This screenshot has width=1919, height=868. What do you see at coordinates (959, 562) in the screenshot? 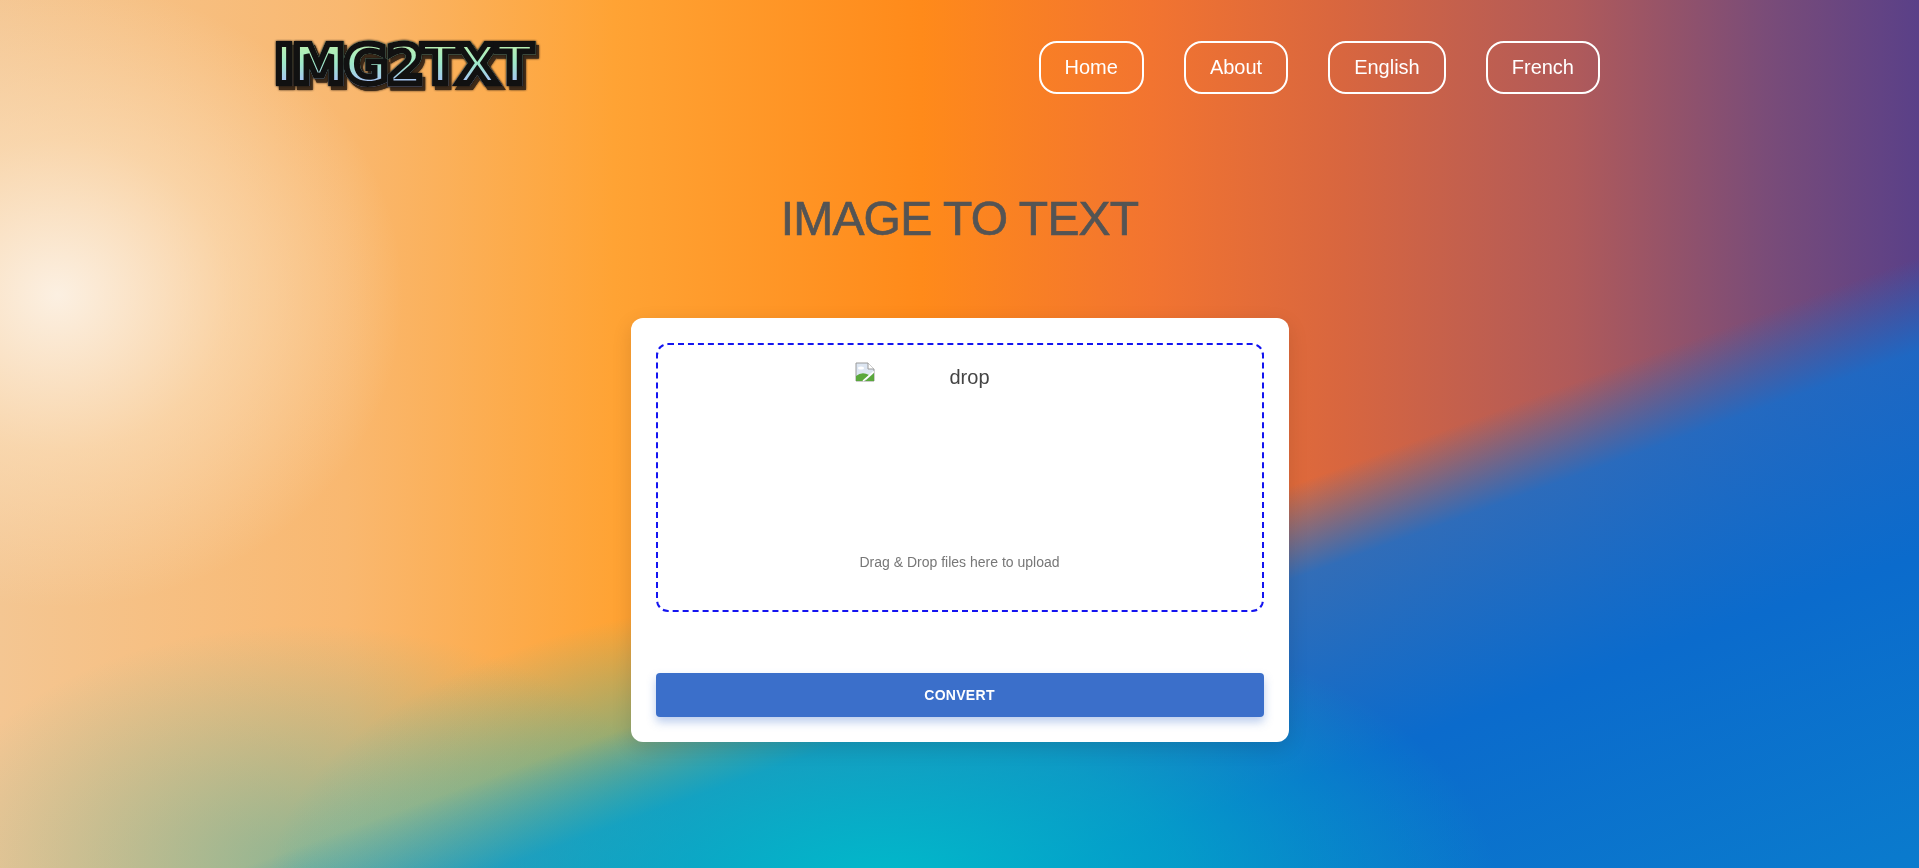
I see `upload-hint: Drag & Drop files here to upload` at bounding box center [959, 562].